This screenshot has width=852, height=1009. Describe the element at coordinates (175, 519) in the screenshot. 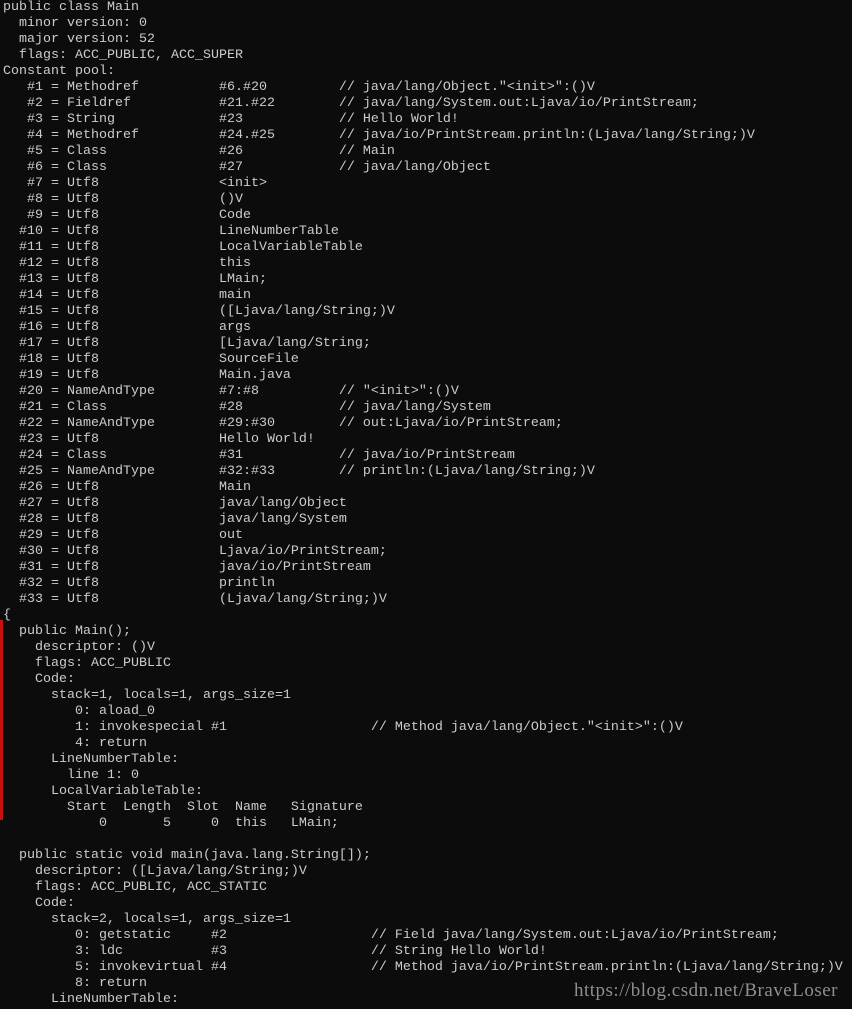

I see `console-line: #28 = Utf8 java/lang/System` at that location.